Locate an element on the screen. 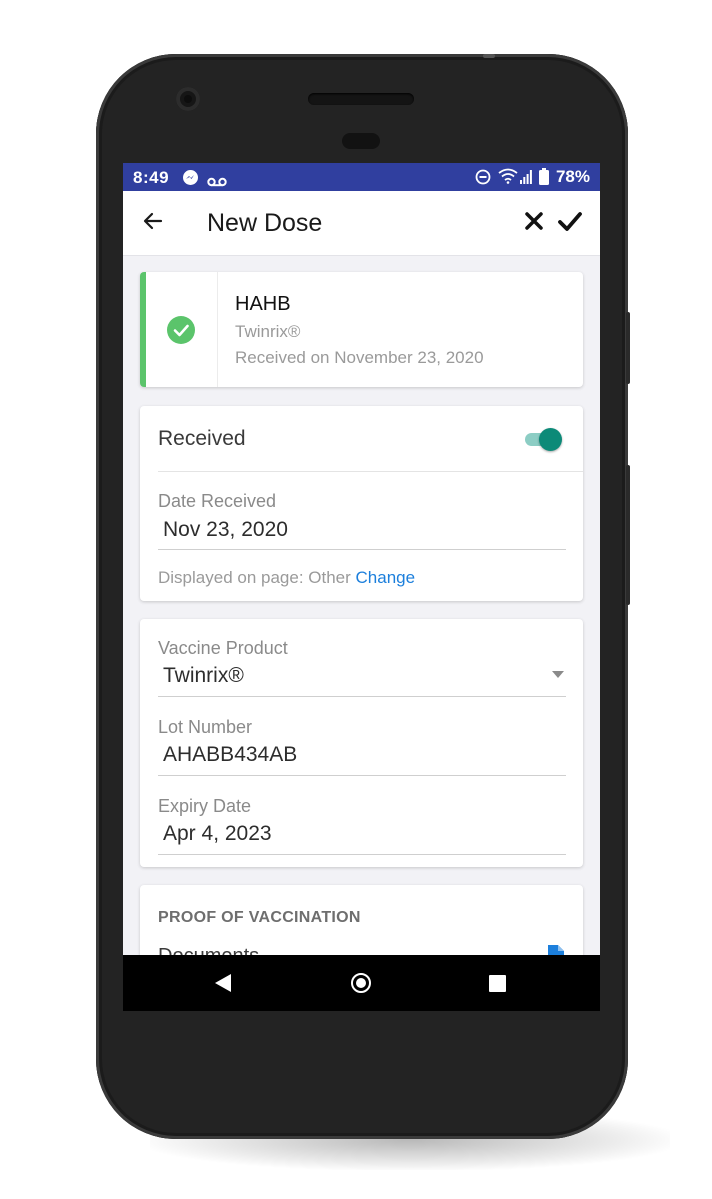 The width and height of the screenshot is (712, 1199). status-time: 8:49 is located at coordinates (151, 177).